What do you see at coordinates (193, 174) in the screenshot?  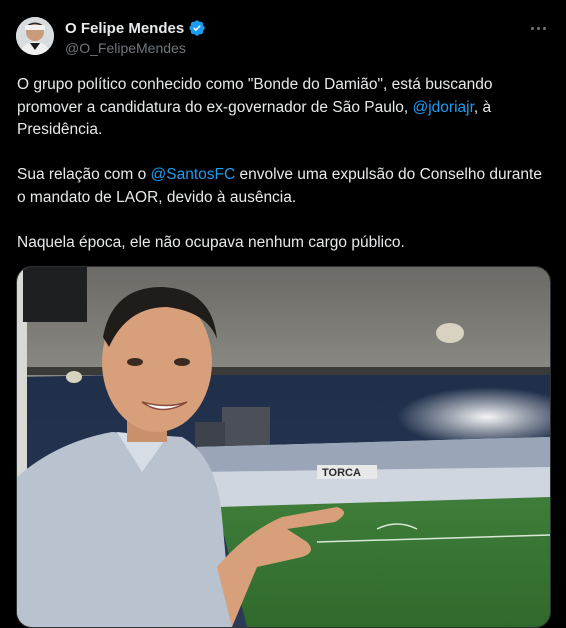 I see `mention-link: @SantosFC` at bounding box center [193, 174].